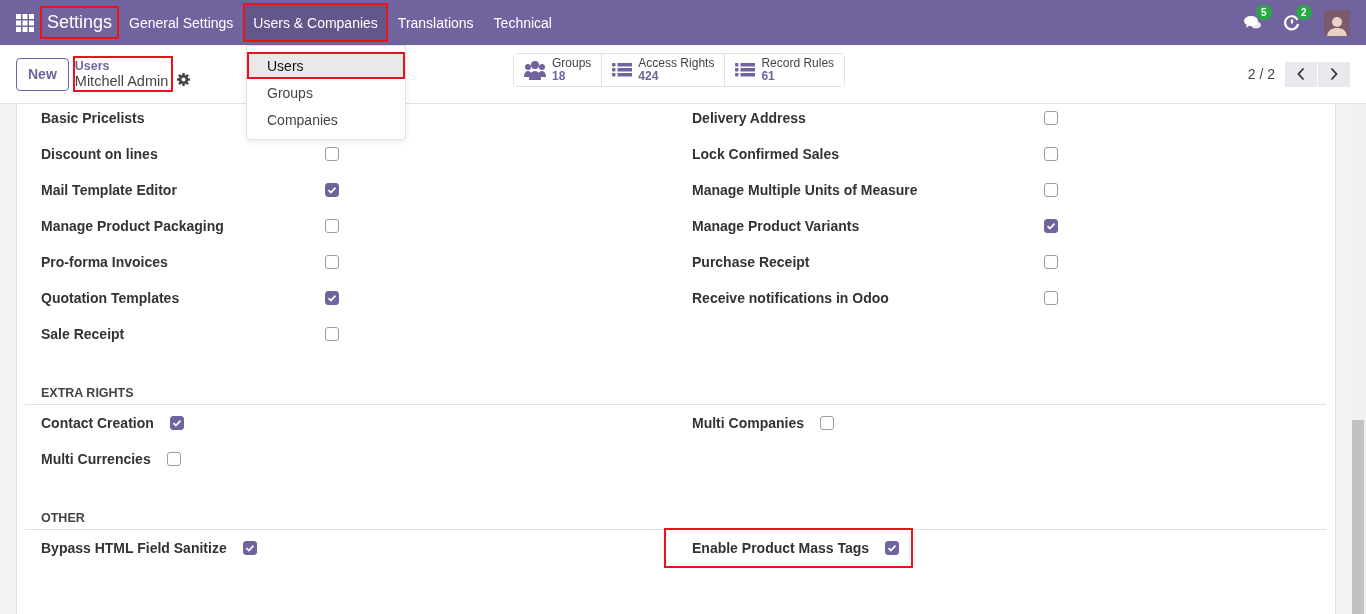  Describe the element at coordinates (747, 423) in the screenshot. I see `field-label: Multi Companies` at that location.